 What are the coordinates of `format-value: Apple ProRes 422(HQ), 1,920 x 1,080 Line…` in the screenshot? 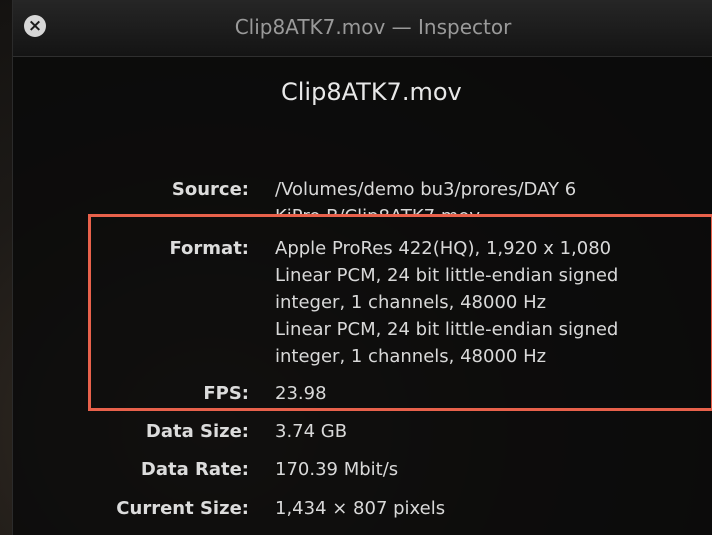 It's located at (446, 302).